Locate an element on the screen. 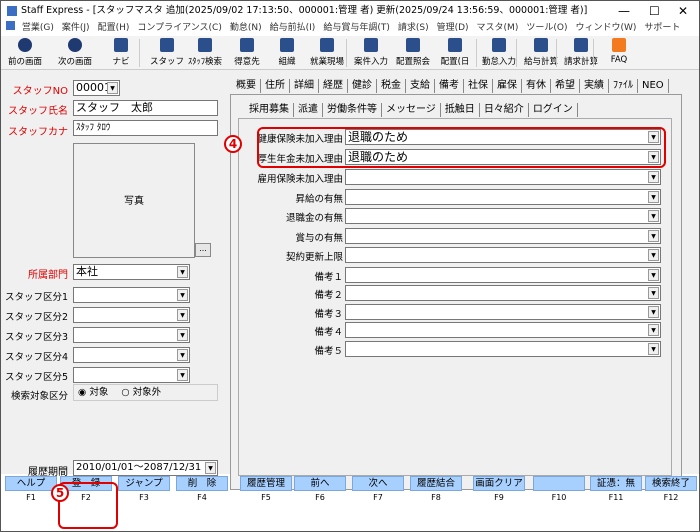  staff-no-select: 000011 ▼ is located at coordinates (96, 88).